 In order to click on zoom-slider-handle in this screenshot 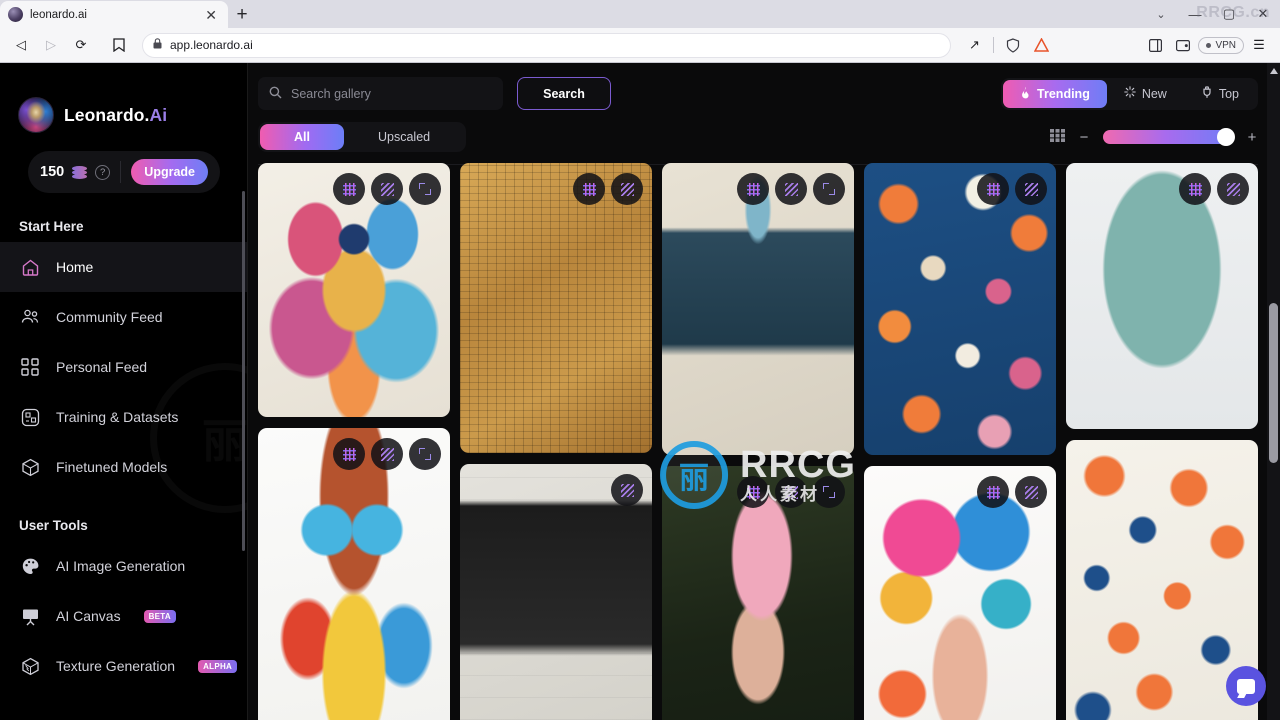, I will do `click(1226, 137)`.